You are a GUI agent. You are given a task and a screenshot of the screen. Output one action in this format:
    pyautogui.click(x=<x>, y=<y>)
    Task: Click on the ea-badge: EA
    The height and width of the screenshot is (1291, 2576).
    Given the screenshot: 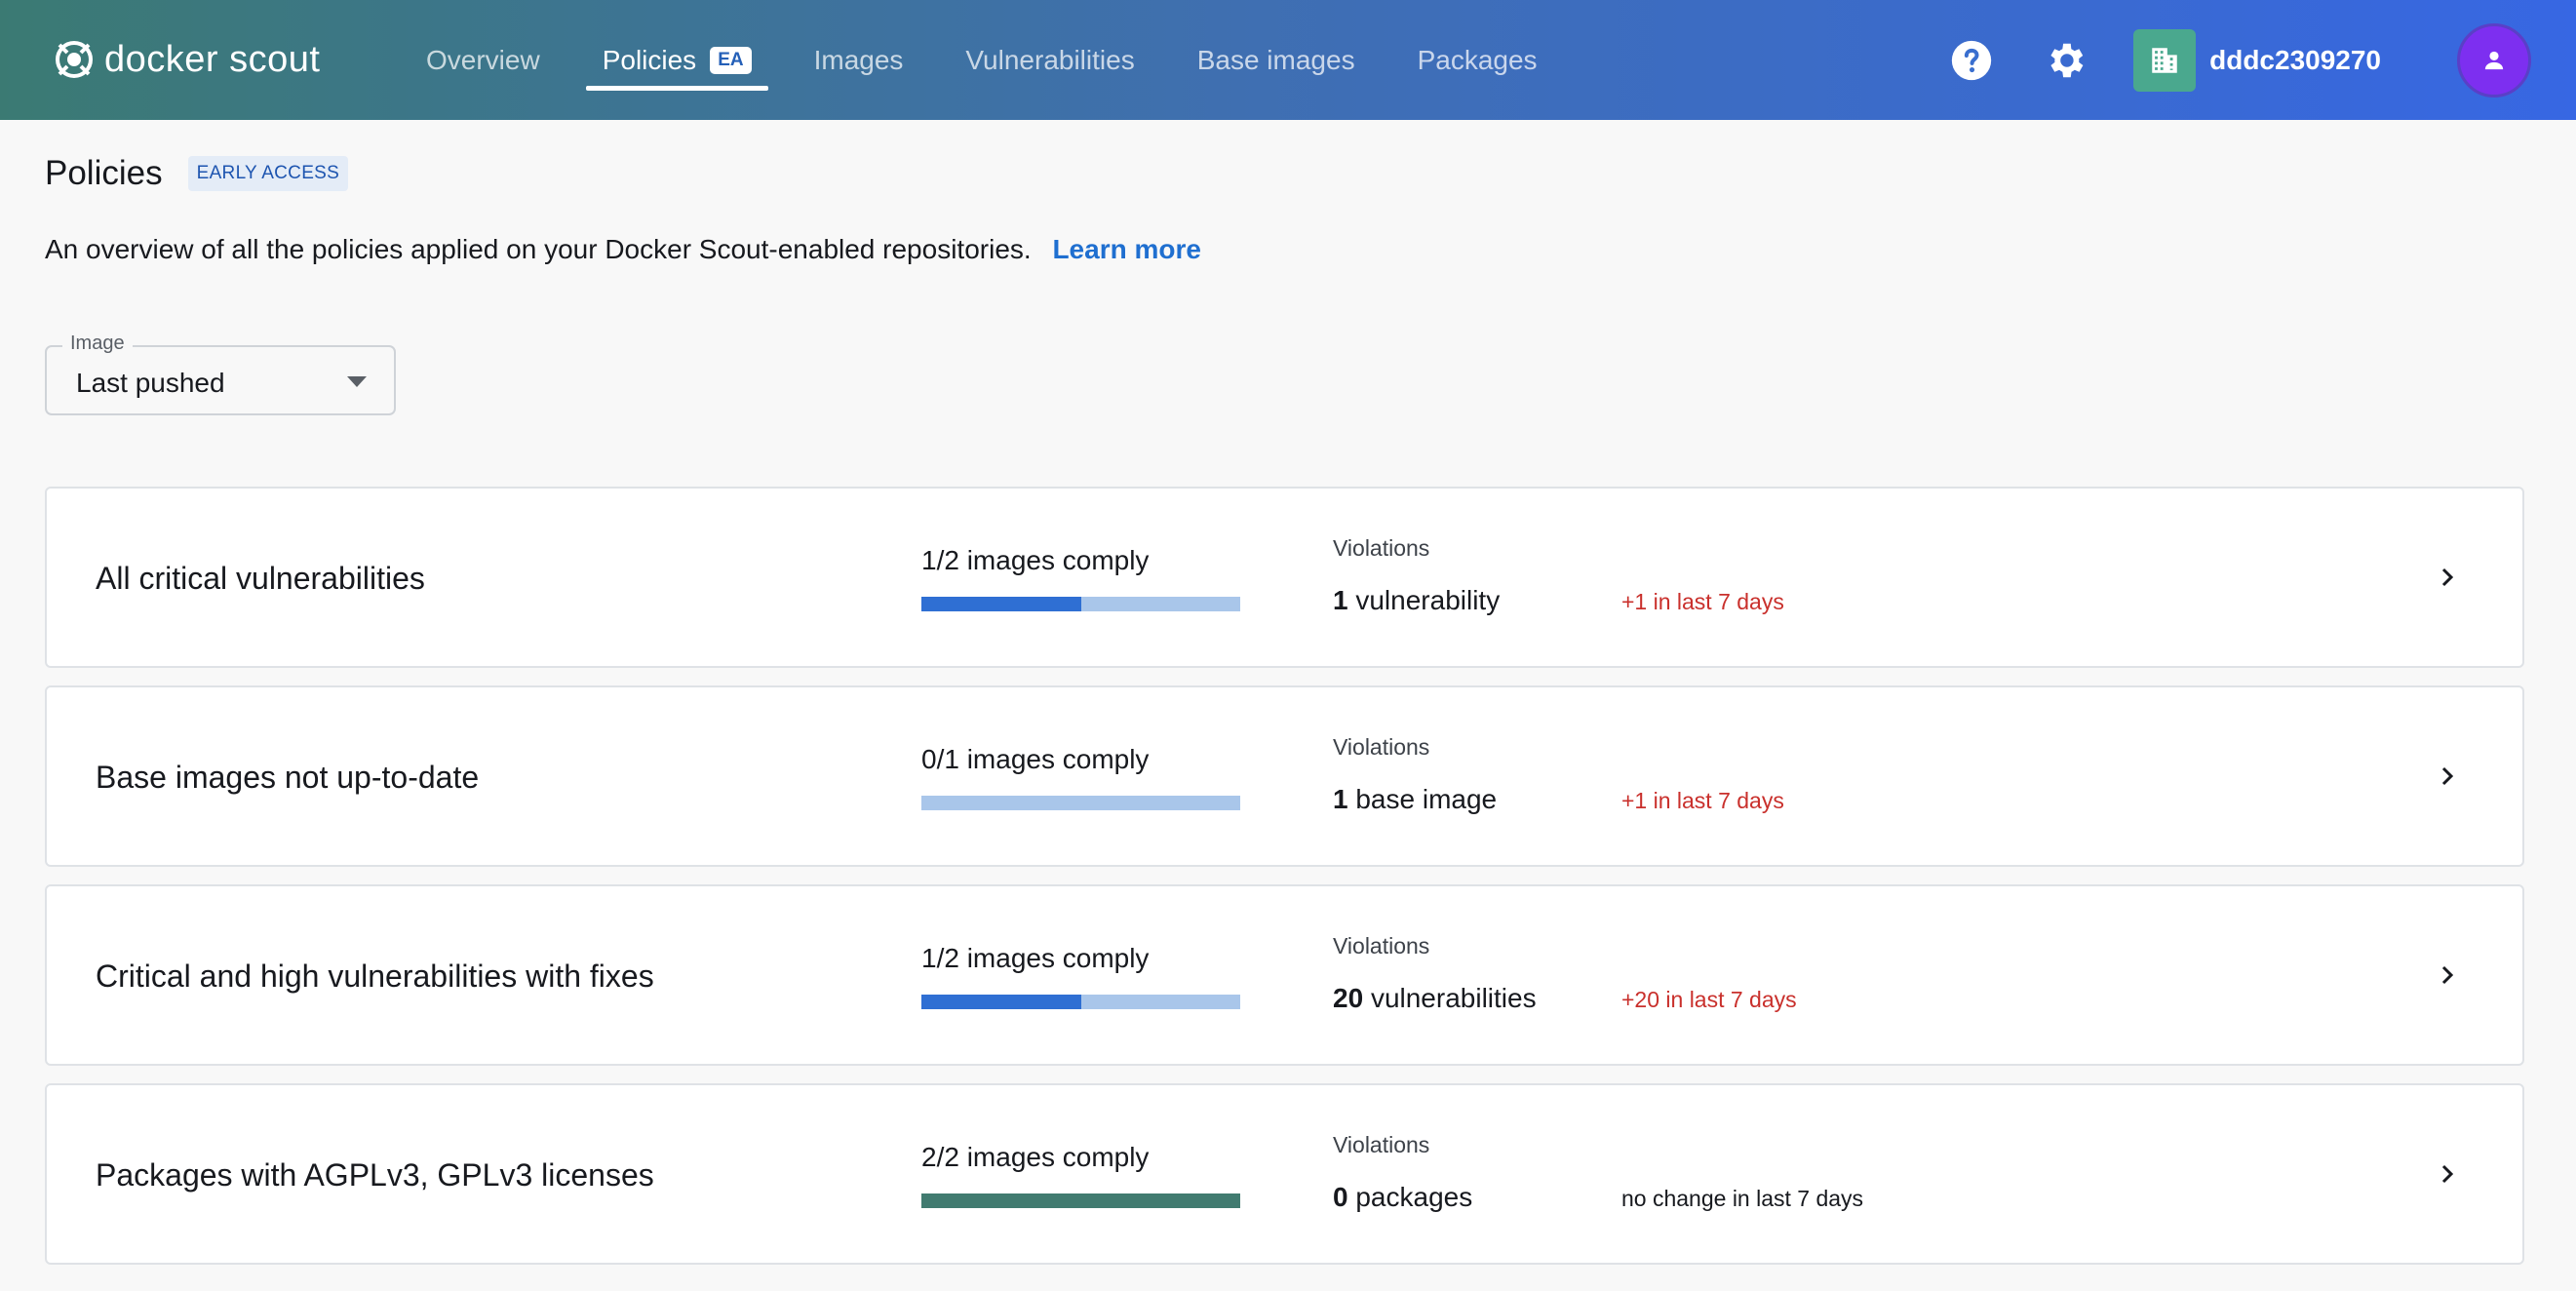 What is the action you would take?
    pyautogui.click(x=731, y=60)
    